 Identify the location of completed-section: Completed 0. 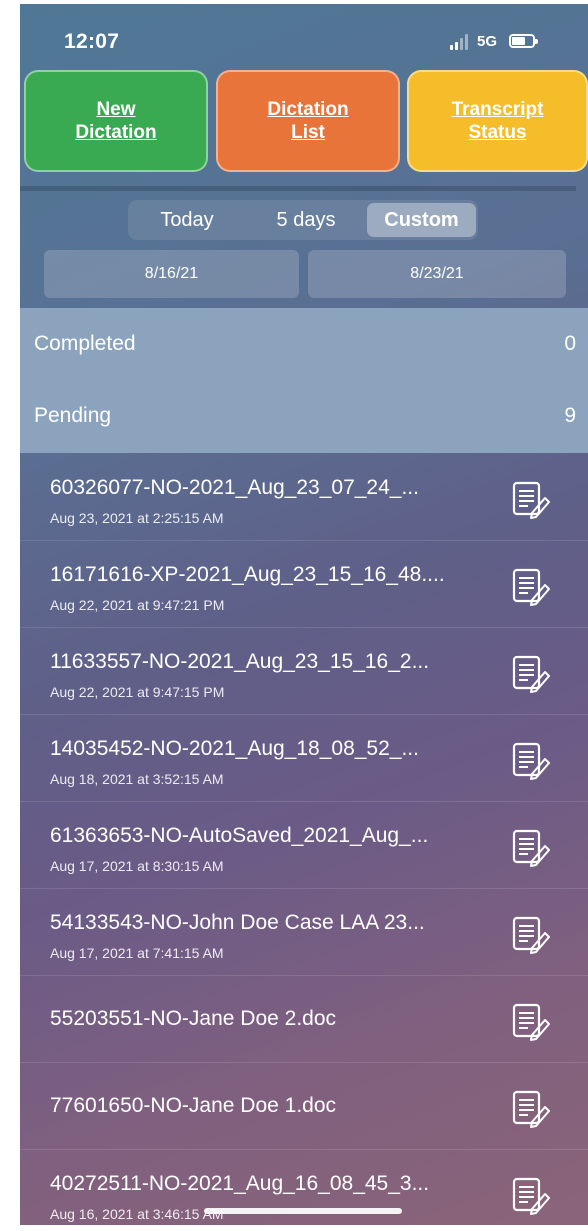
(304, 343).